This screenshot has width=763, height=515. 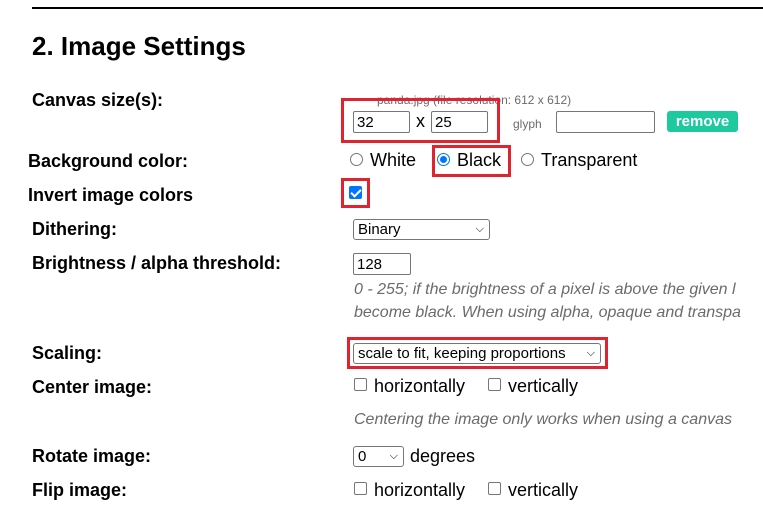 What do you see at coordinates (477, 353) in the screenshot?
I see `scaling-highlight` at bounding box center [477, 353].